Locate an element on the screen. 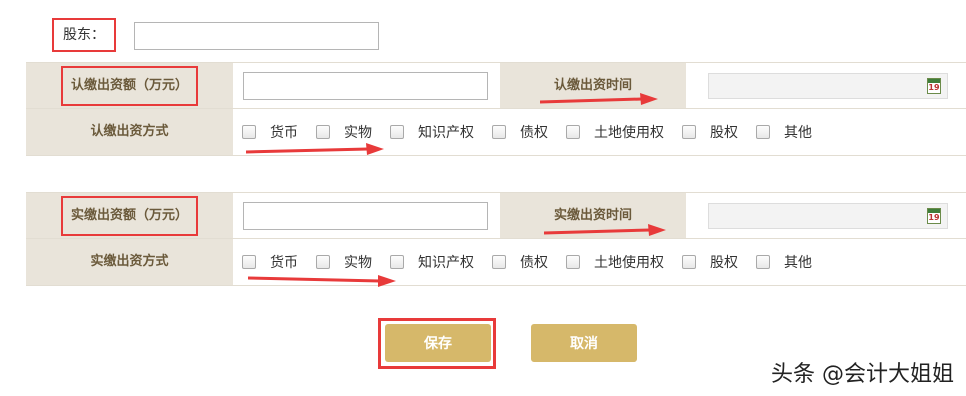 Image resolution: width=966 pixels, height=396 pixels. subscribed-amount-input is located at coordinates (365, 86).